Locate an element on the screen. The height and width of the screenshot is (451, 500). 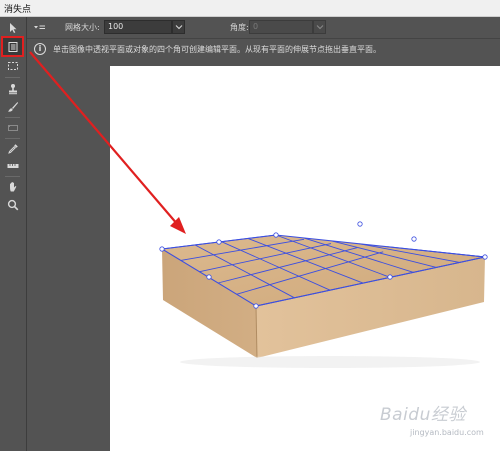
hand-tool is located at coordinates (12, 186).